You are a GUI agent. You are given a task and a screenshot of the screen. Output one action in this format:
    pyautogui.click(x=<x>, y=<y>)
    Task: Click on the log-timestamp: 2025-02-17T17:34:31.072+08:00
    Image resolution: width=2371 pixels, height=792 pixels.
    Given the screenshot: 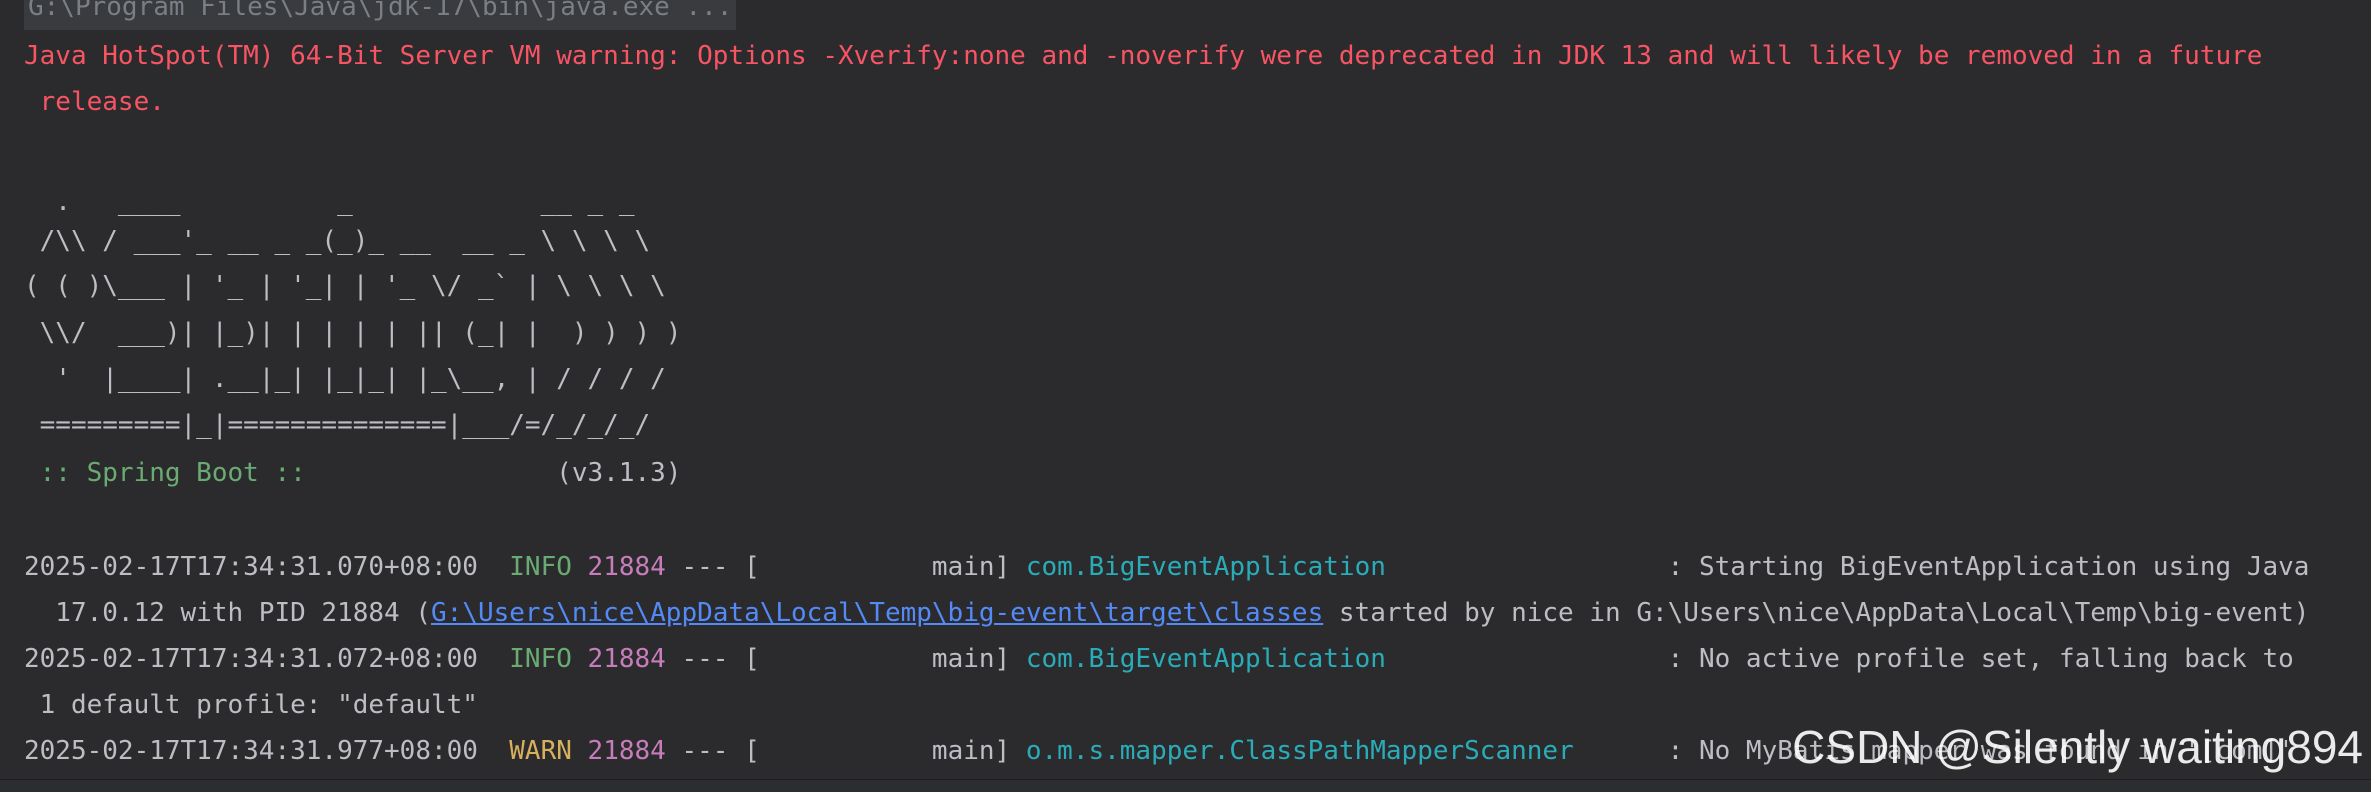 What is the action you would take?
    pyautogui.click(x=251, y=659)
    